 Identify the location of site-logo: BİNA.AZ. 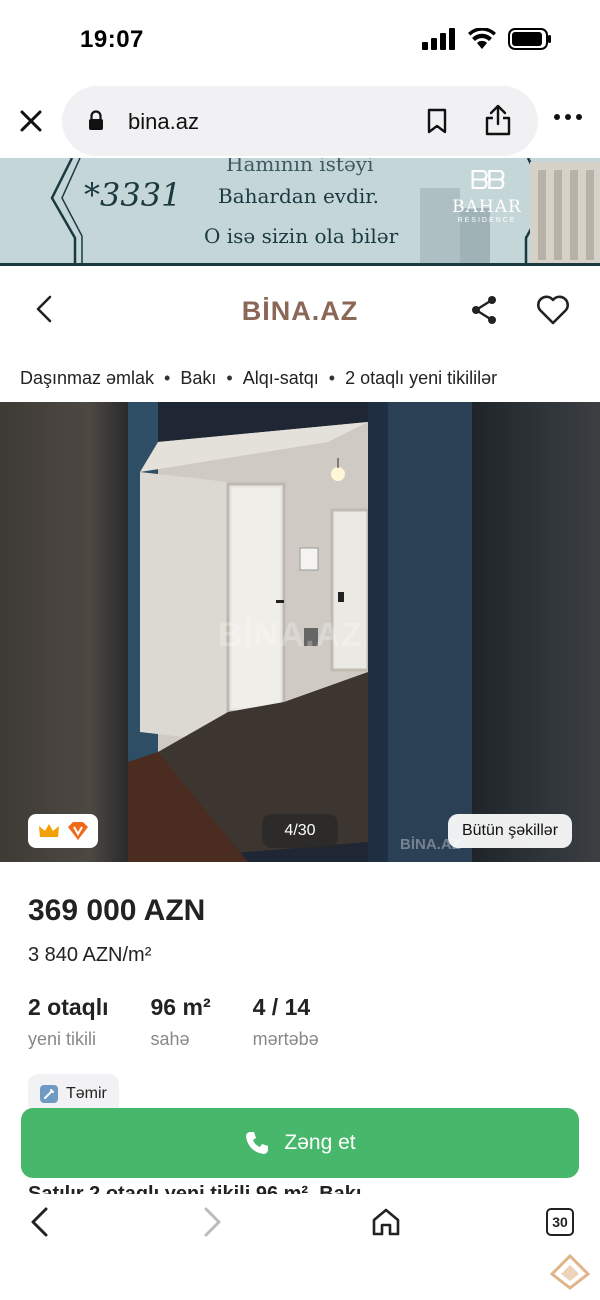
(300, 311).